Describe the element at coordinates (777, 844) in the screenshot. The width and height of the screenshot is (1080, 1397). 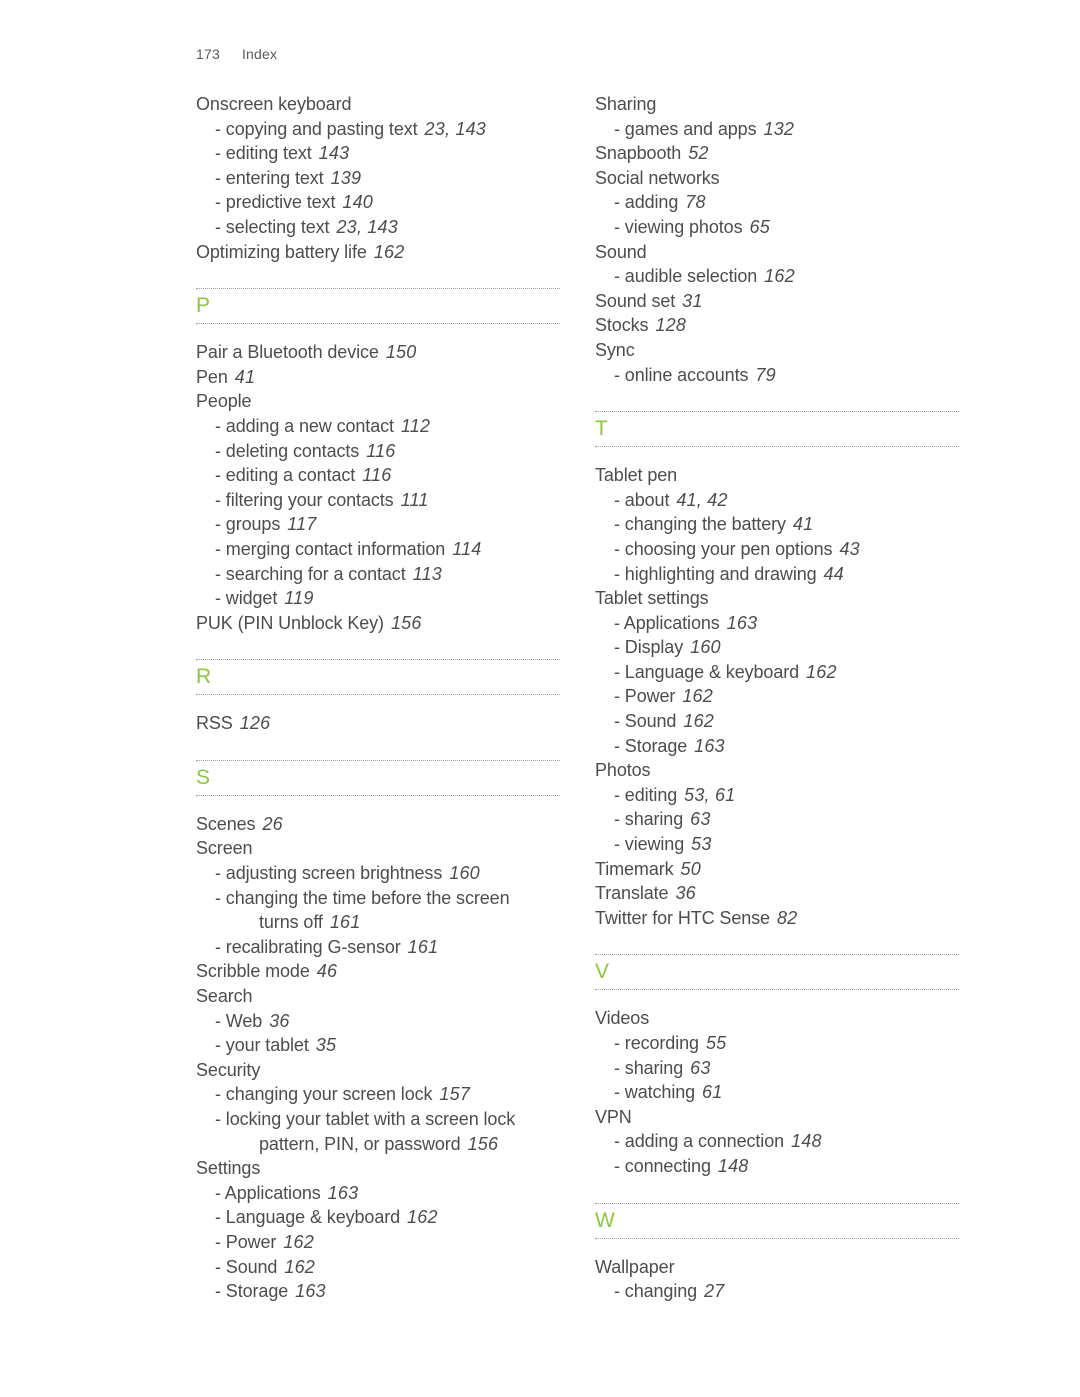
I see `index-entry-sub: - viewing 53` at that location.